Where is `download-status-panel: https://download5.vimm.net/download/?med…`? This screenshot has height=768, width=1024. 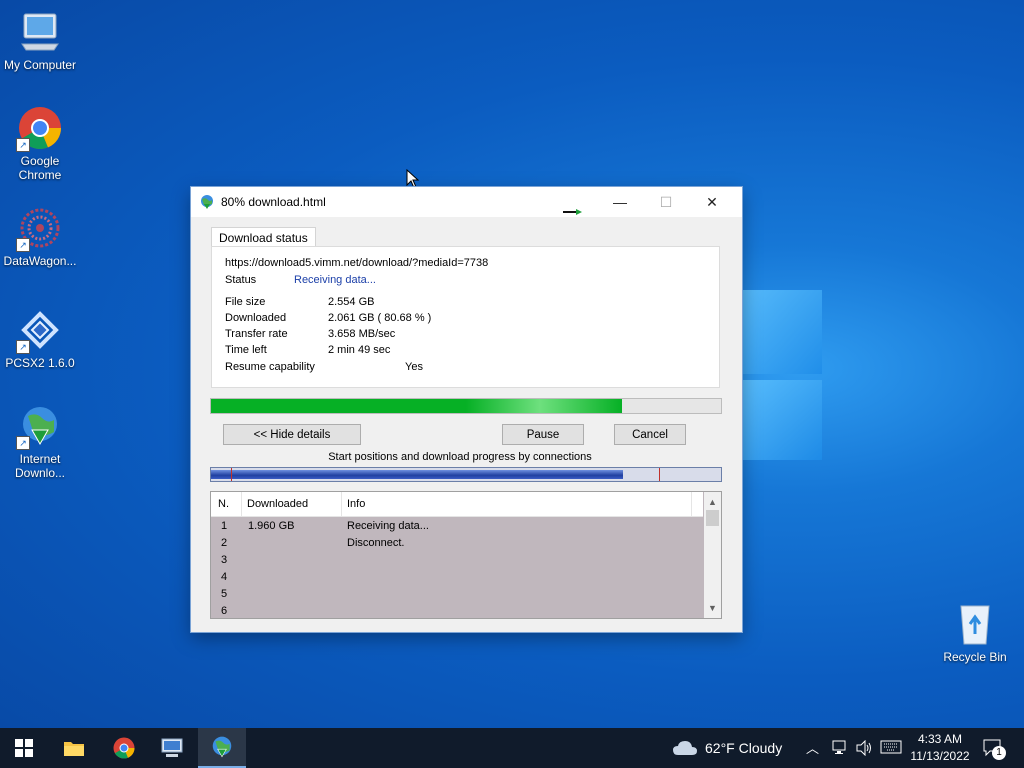
download-status-panel: https://download5.vimm.net/download/?med… is located at coordinates (465, 317).